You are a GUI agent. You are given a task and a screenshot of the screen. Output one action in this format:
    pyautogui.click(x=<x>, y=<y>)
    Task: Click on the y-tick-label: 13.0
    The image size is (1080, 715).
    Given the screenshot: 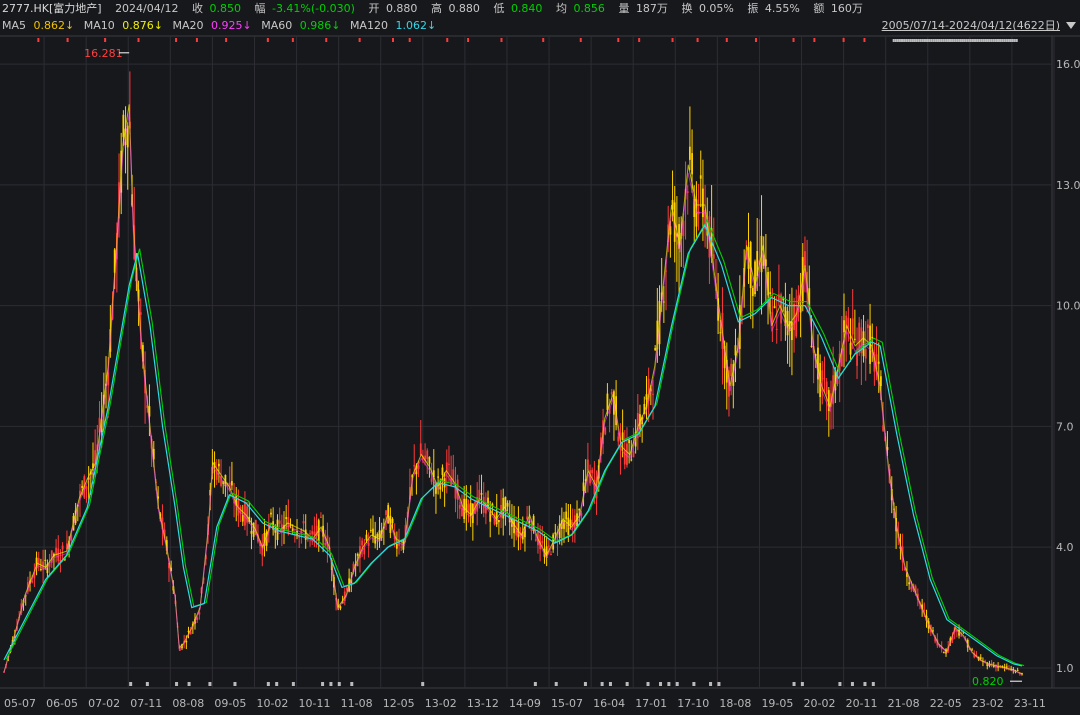 What is the action you would take?
    pyautogui.click(x=1068, y=185)
    